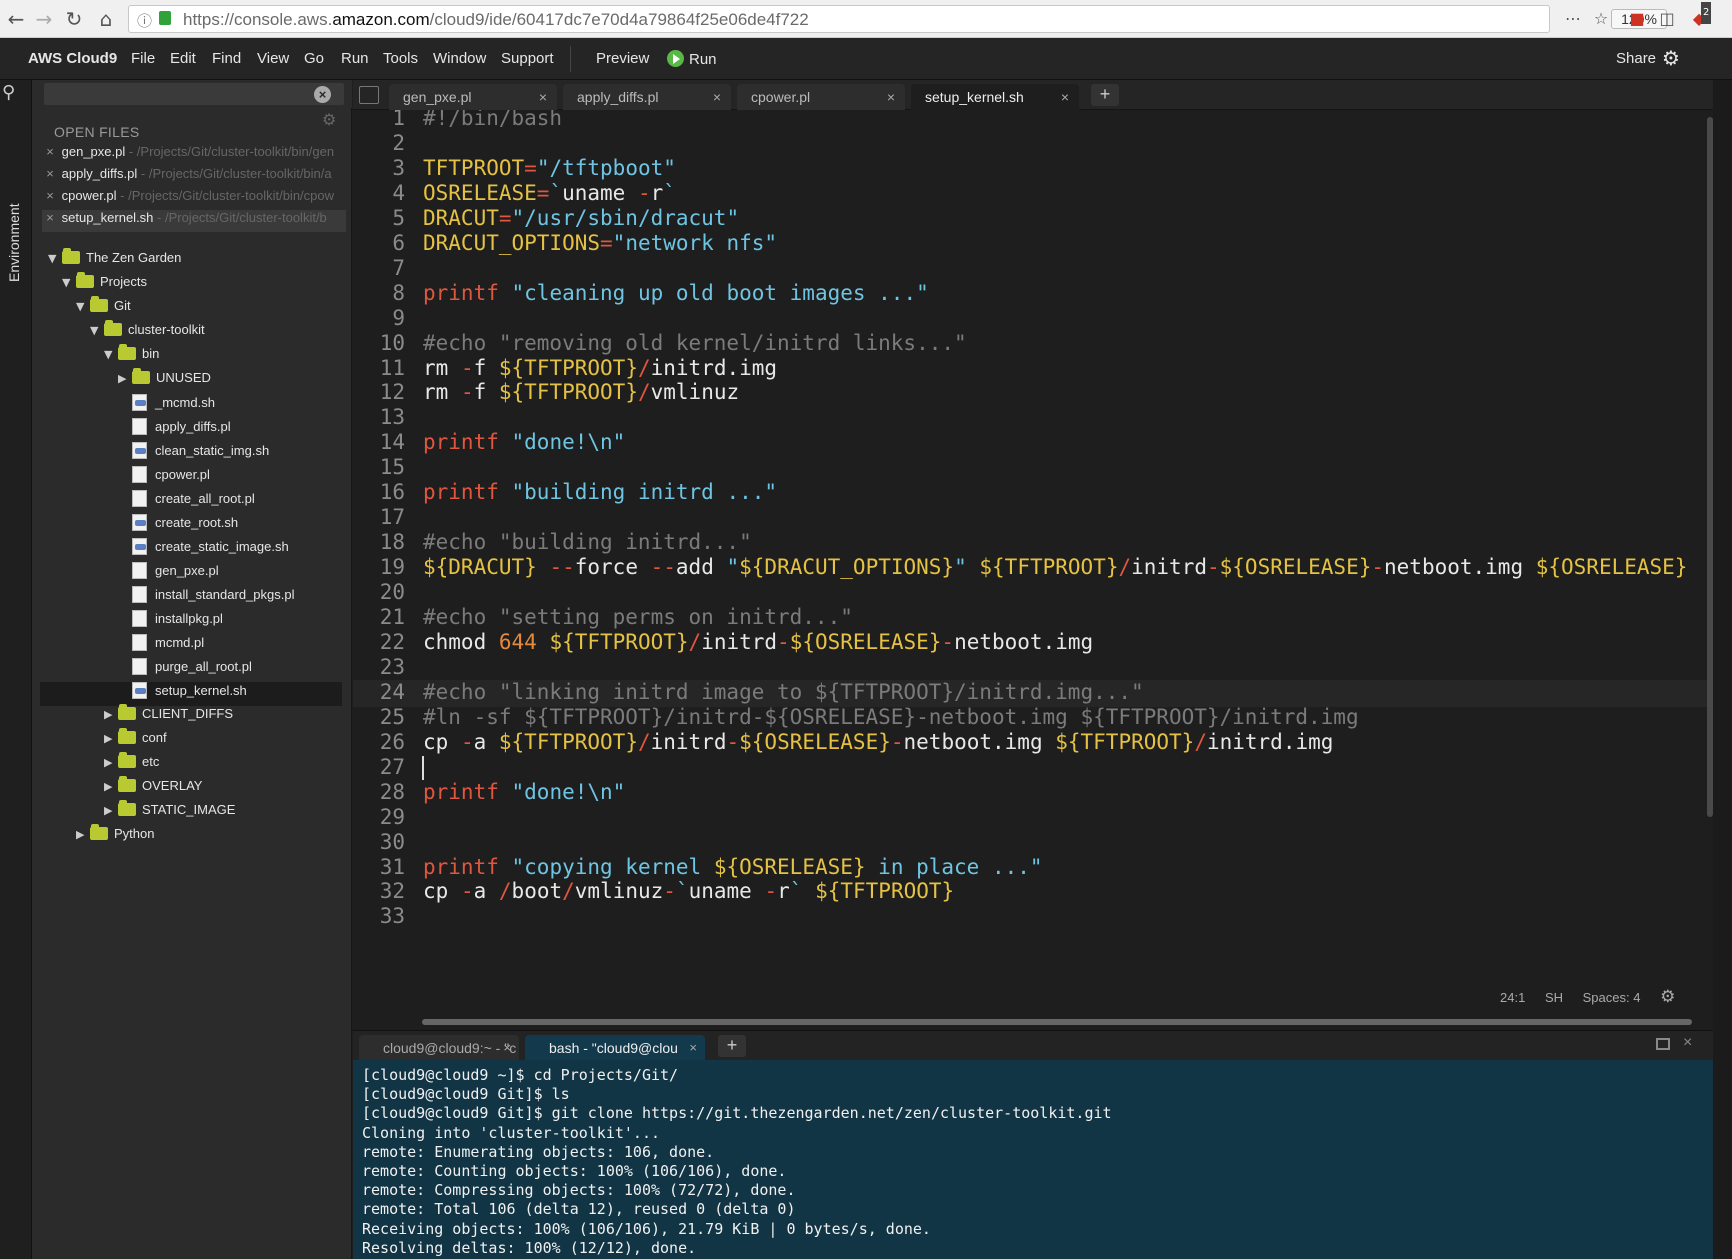  Describe the element at coordinates (1033, 543) in the screenshot. I see `code-line: 18 #echo "building initrd..."` at that location.